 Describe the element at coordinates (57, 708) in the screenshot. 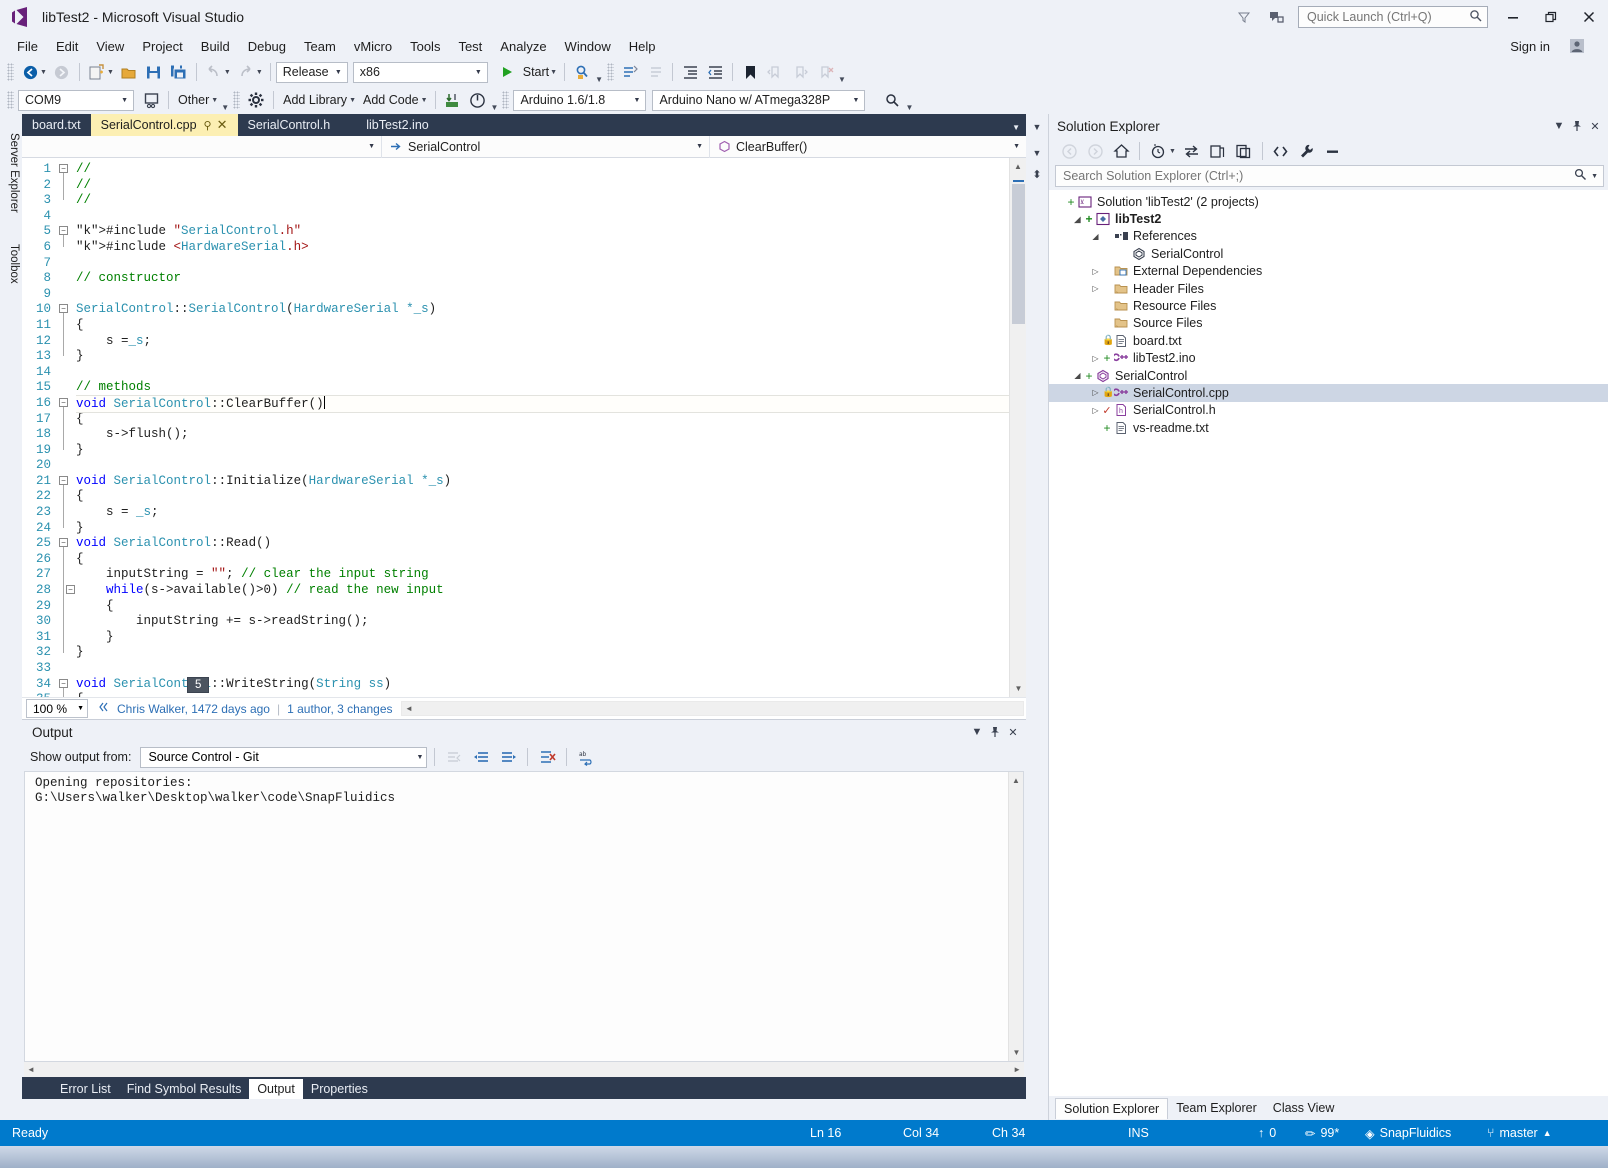

I see `zoom-level-combo: 100 % ▼` at that location.